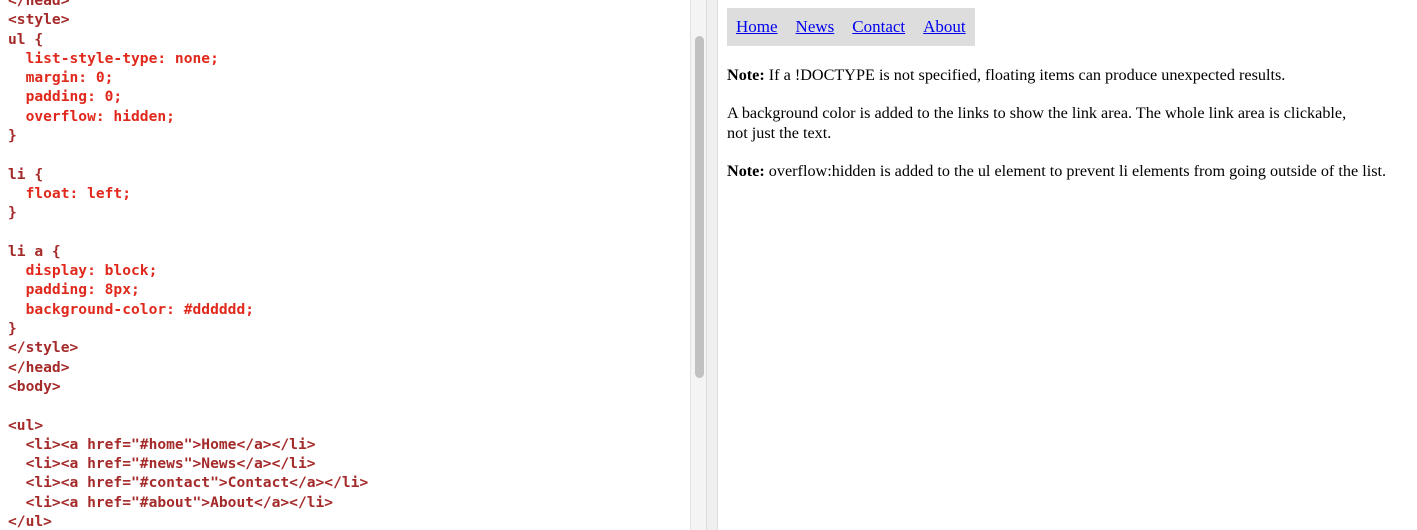  Describe the element at coordinates (70, 193) in the screenshot. I see `code-line: float: left;` at that location.